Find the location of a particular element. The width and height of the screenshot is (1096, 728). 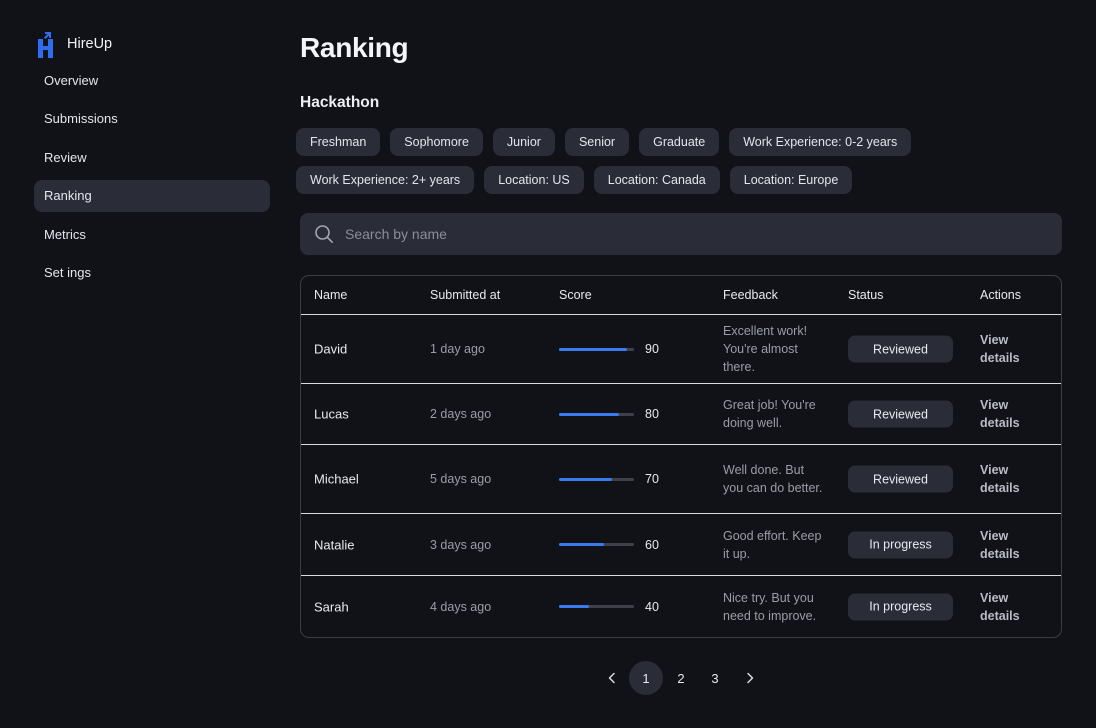

cell-score: 80 is located at coordinates (609, 414).